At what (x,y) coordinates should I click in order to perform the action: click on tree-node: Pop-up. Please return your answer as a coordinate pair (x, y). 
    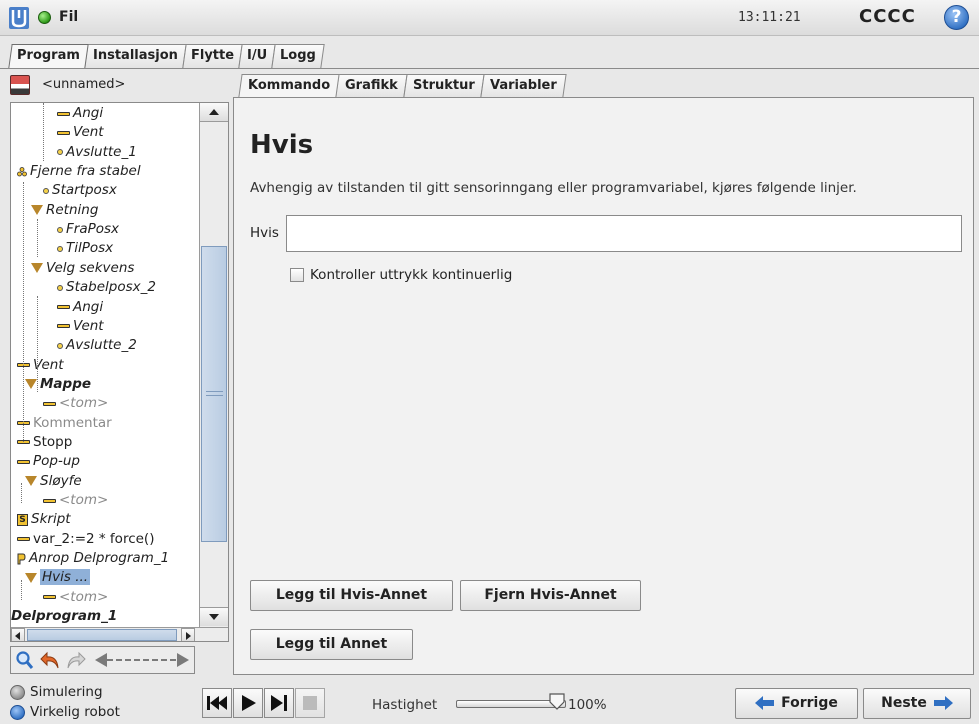
    Looking at the image, I should click on (48, 461).